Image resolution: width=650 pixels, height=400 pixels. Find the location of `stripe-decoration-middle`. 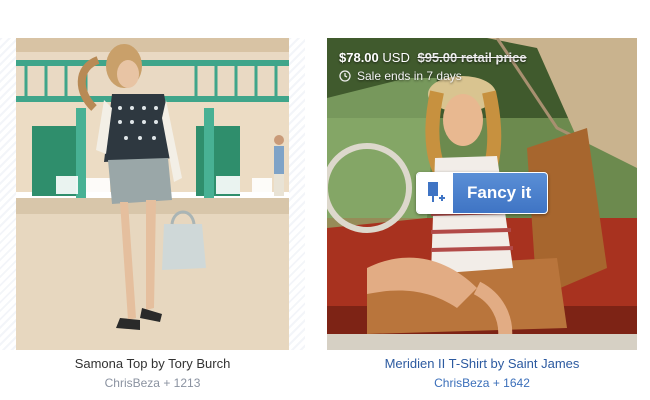

stripe-decoration-middle is located at coordinates (297, 194).